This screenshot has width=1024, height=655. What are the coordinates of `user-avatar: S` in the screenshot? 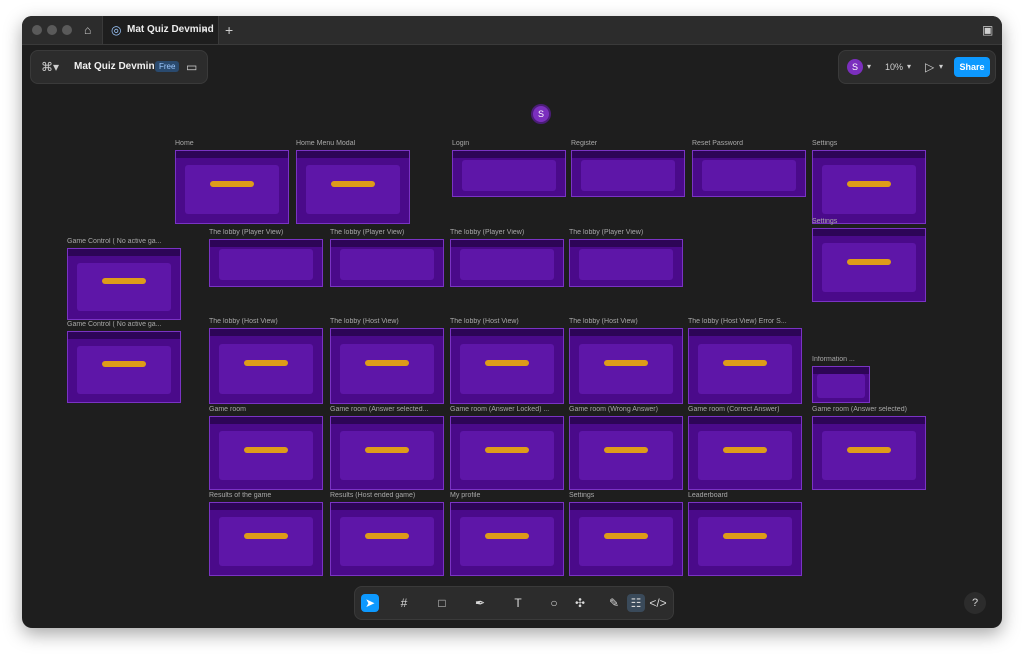 It's located at (855, 67).